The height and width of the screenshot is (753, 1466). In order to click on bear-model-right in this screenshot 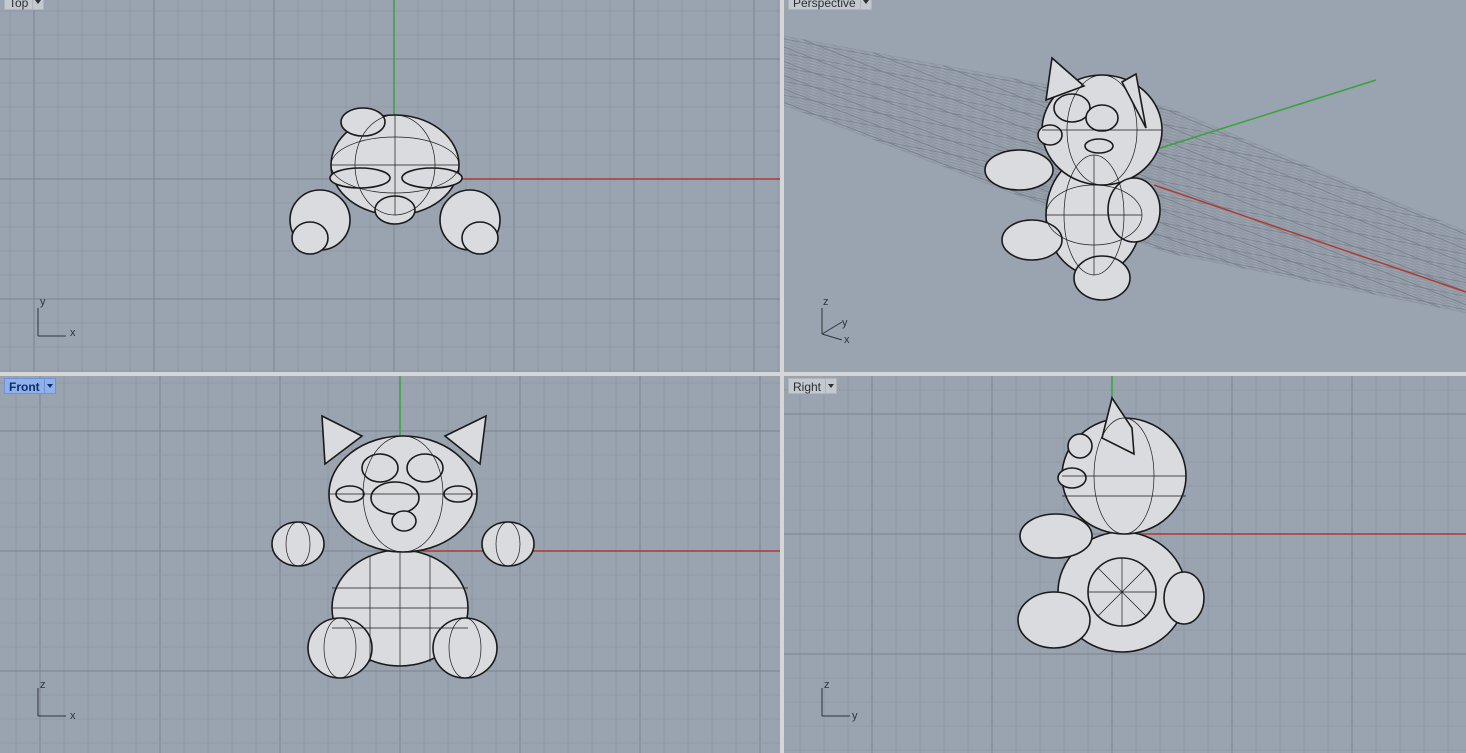, I will do `click(1111, 524)`.